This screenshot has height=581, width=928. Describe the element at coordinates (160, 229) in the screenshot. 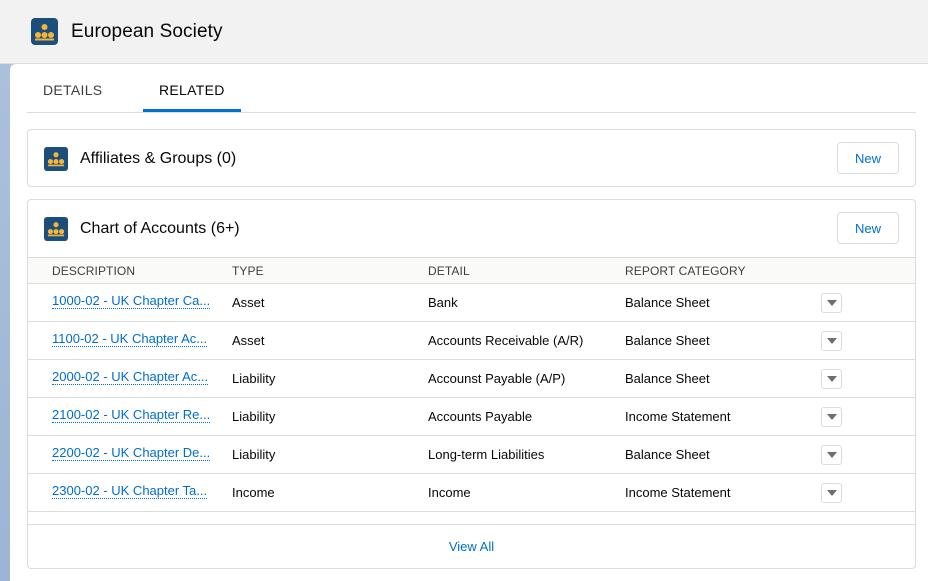

I see `accounts-title: Chart of Accounts (6+)` at that location.